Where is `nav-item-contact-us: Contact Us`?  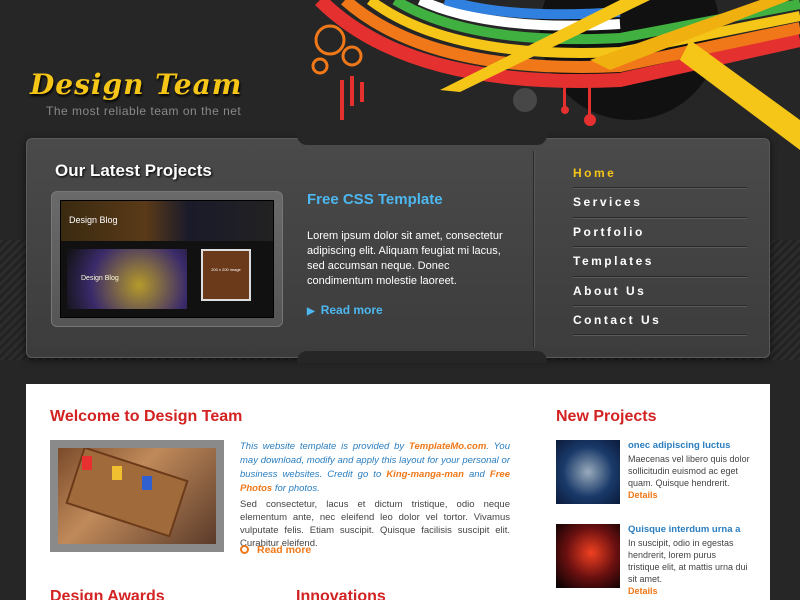 nav-item-contact-us: Contact Us is located at coordinates (660, 321).